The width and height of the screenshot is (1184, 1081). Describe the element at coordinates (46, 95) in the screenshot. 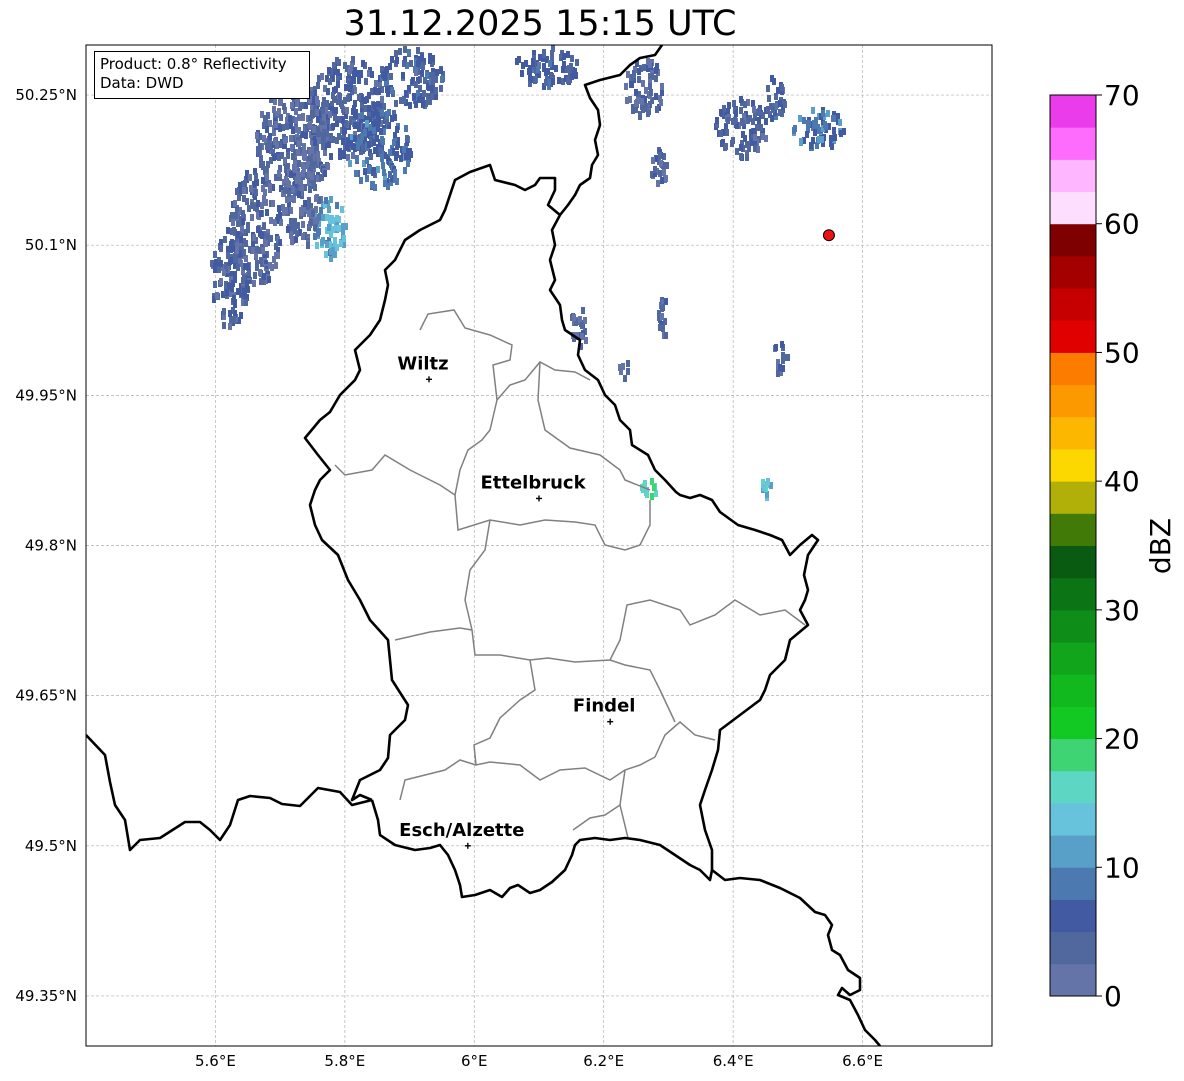

I see `lat-tick-label: 50.25°N` at that location.